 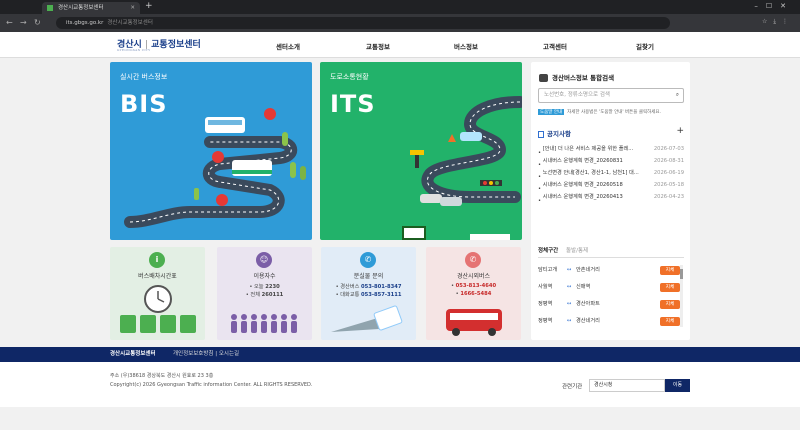 What do you see at coordinates (206, 354) in the screenshot?
I see `footer-links: 개인정보보호방침 | 오시는길` at bounding box center [206, 354].